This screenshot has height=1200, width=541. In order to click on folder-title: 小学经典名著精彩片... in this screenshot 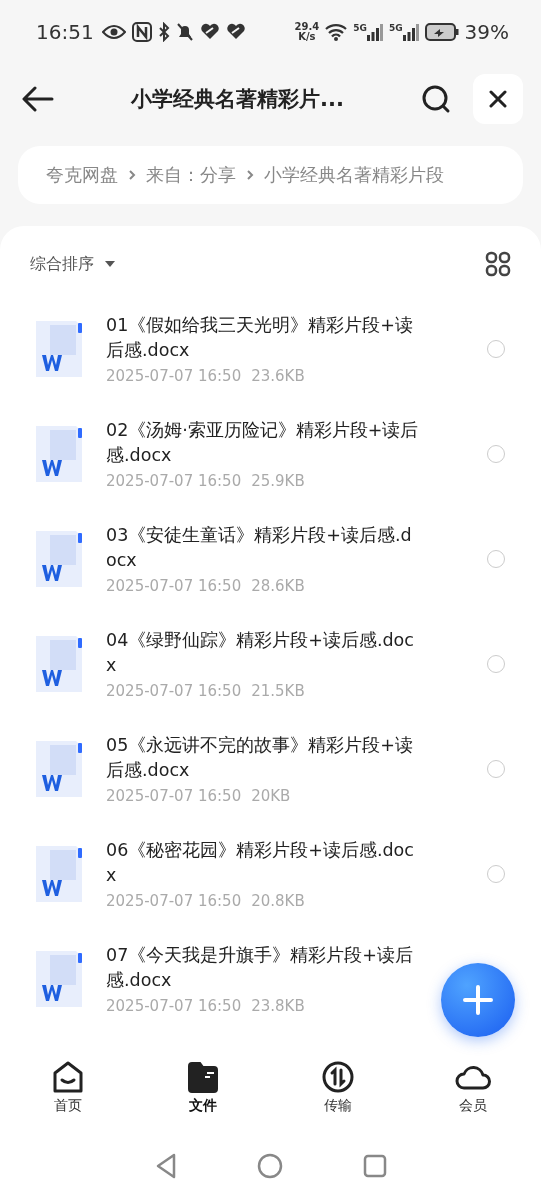, I will do `click(237, 99)`.